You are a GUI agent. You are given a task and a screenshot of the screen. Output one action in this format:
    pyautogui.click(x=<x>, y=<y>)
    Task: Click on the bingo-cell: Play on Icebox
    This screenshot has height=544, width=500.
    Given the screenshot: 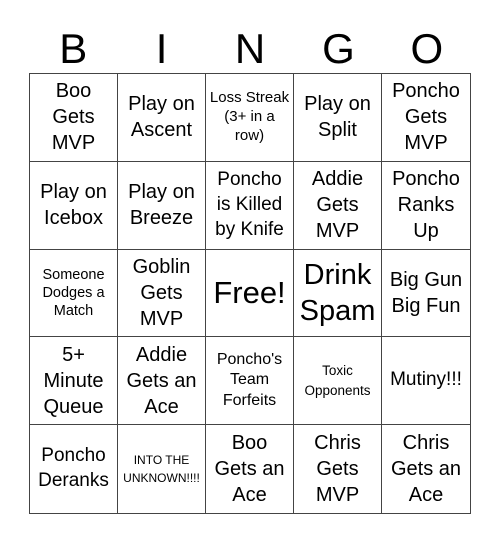 What is the action you would take?
    pyautogui.click(x=74, y=205)
    